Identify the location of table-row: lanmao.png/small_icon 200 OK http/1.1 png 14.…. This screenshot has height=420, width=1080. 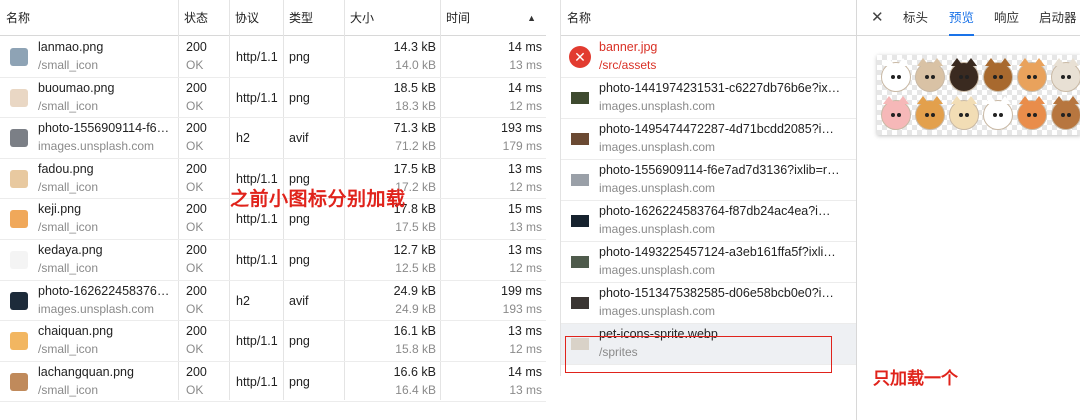
(273, 57).